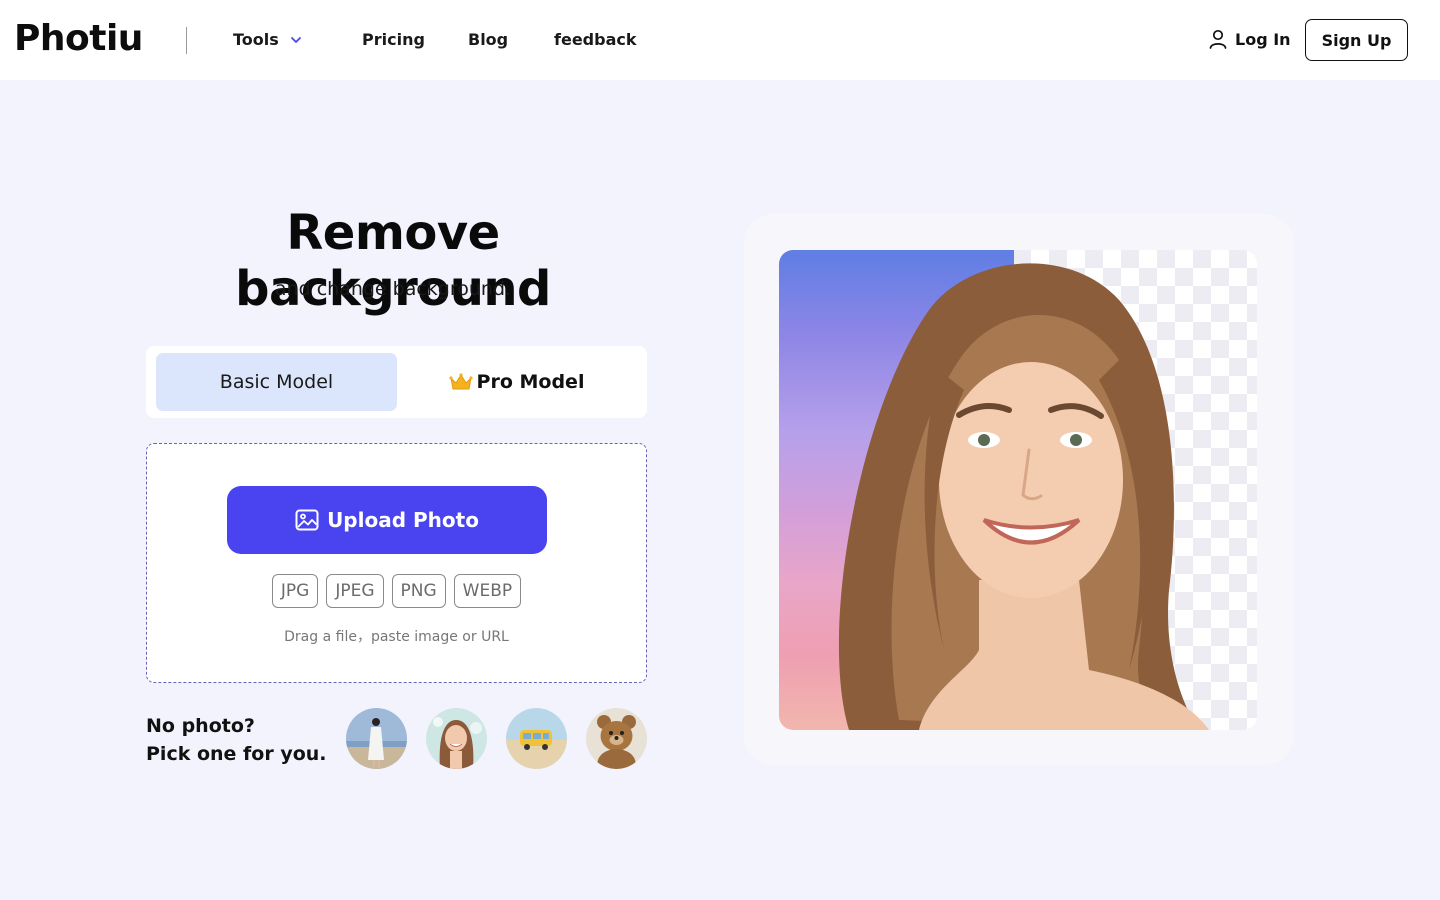 This screenshot has height=900, width=1440. What do you see at coordinates (1356, 40) in the screenshot?
I see `signup-button: Sign Up` at bounding box center [1356, 40].